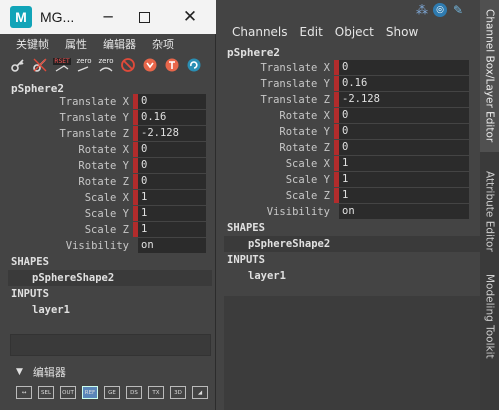 This screenshot has height=410, width=499. I want to click on menu-channels: Channels, so click(260, 32).